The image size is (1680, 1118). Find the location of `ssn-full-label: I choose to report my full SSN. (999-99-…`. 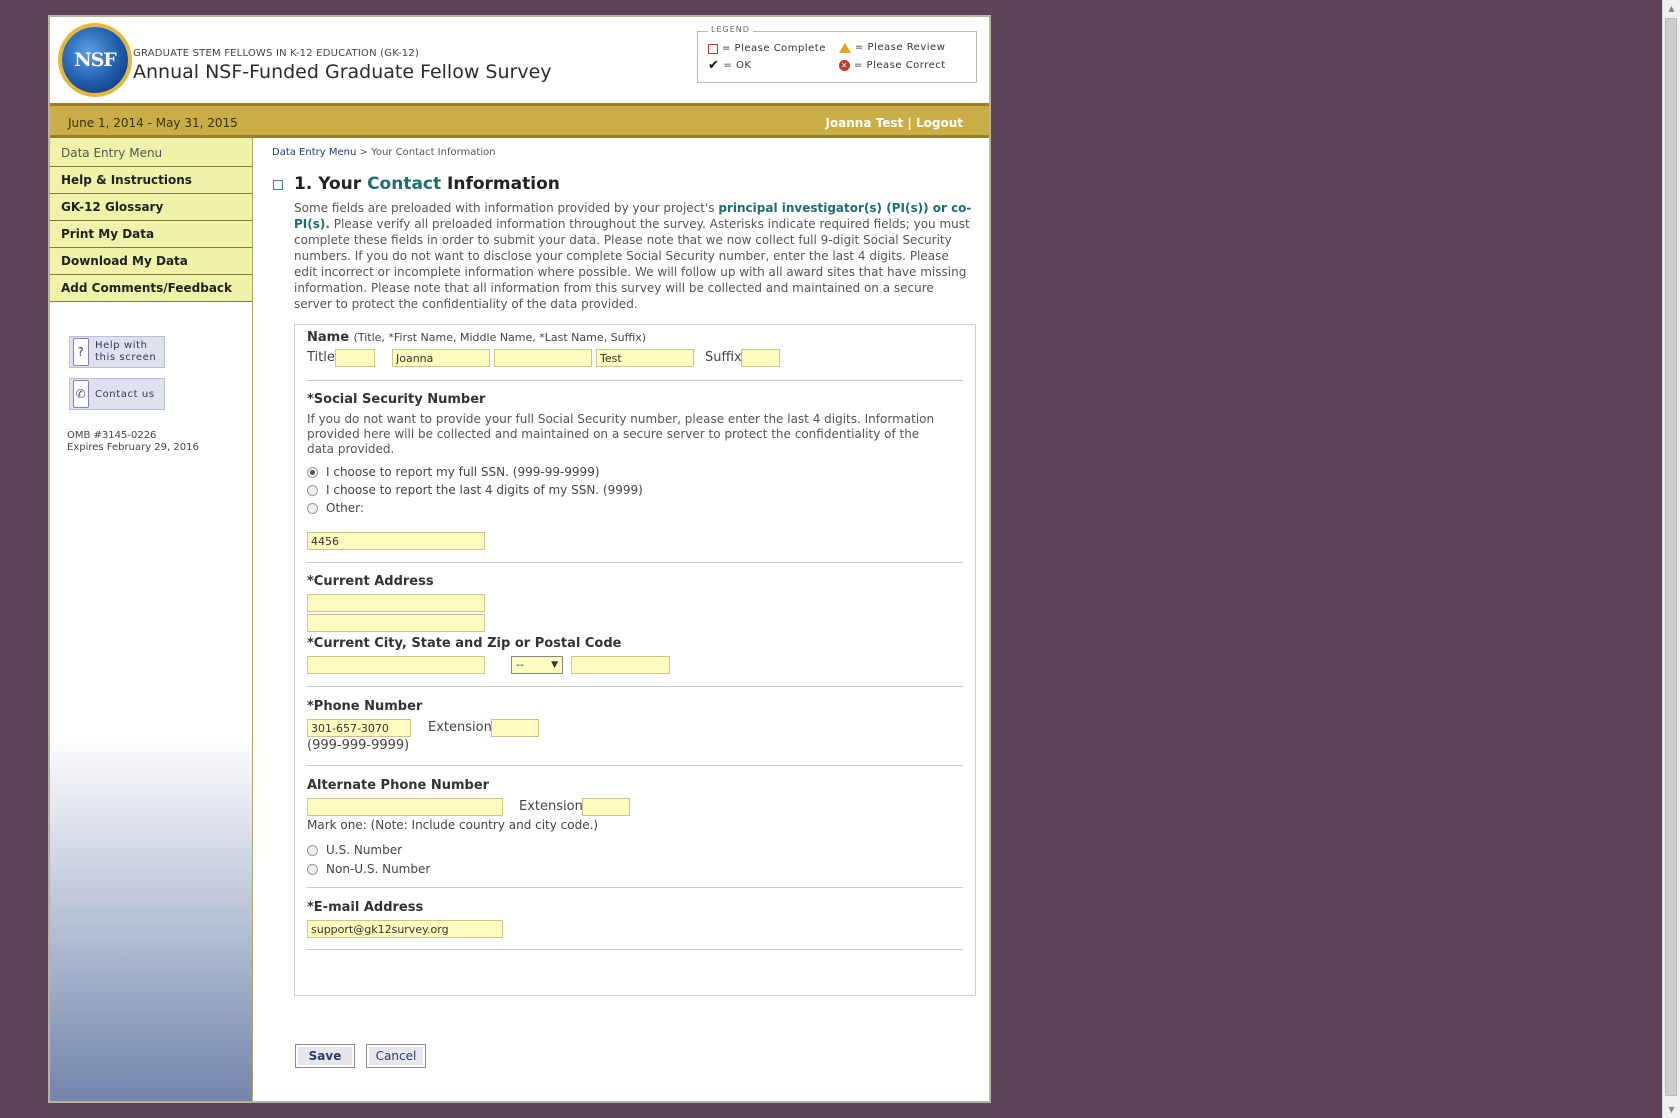

ssn-full-label: I choose to report my full SSN. (999-99-… is located at coordinates (463, 472).